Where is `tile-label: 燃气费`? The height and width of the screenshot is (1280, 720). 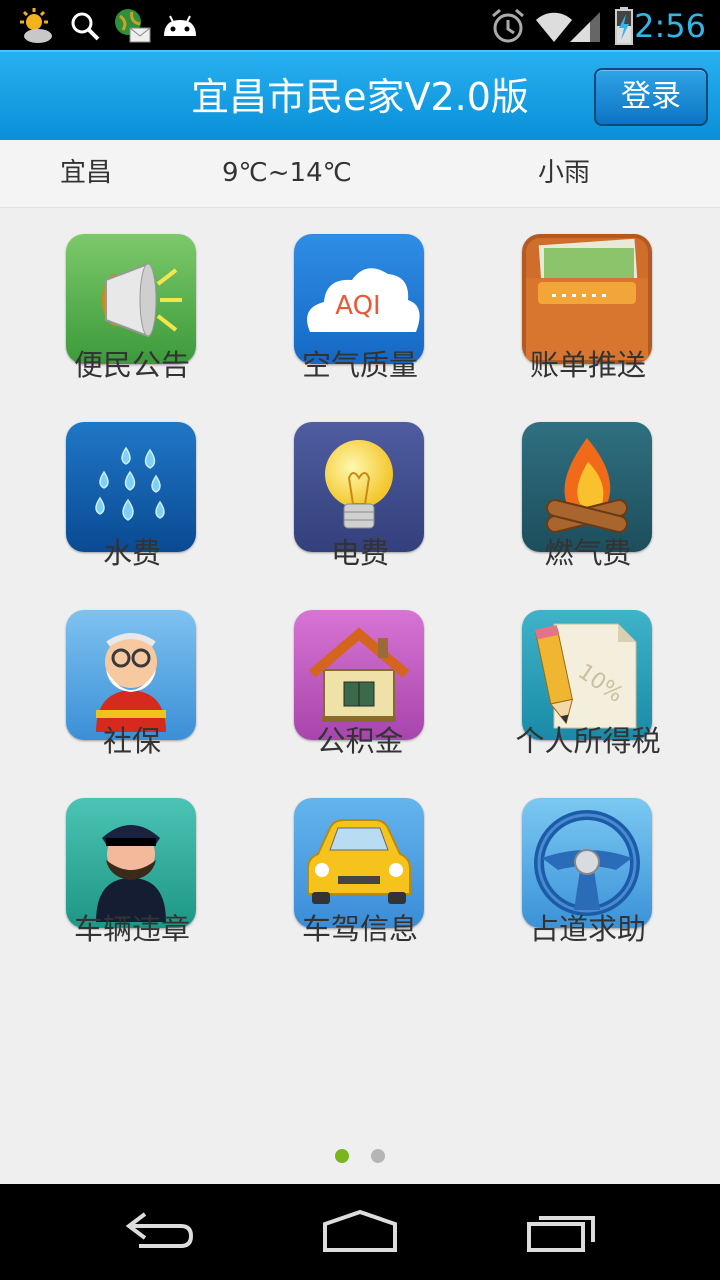 tile-label: 燃气费 is located at coordinates (588, 553).